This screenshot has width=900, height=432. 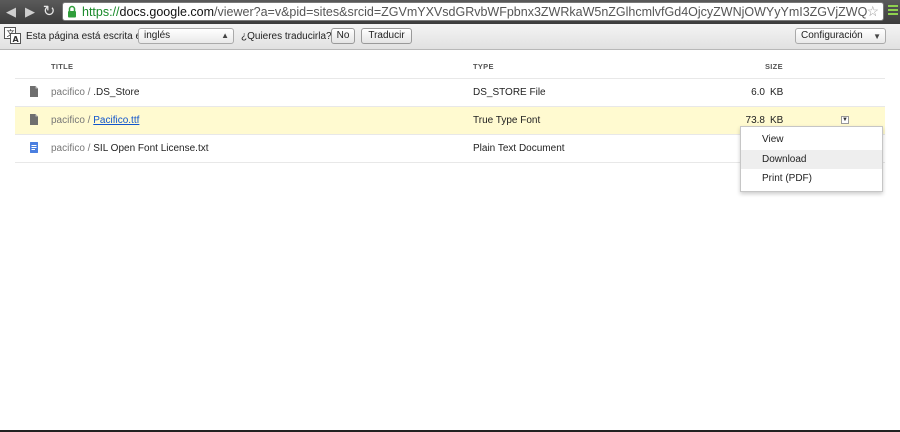 I want to click on translate-prefix: Esta página está escrita en, so click(x=86, y=36).